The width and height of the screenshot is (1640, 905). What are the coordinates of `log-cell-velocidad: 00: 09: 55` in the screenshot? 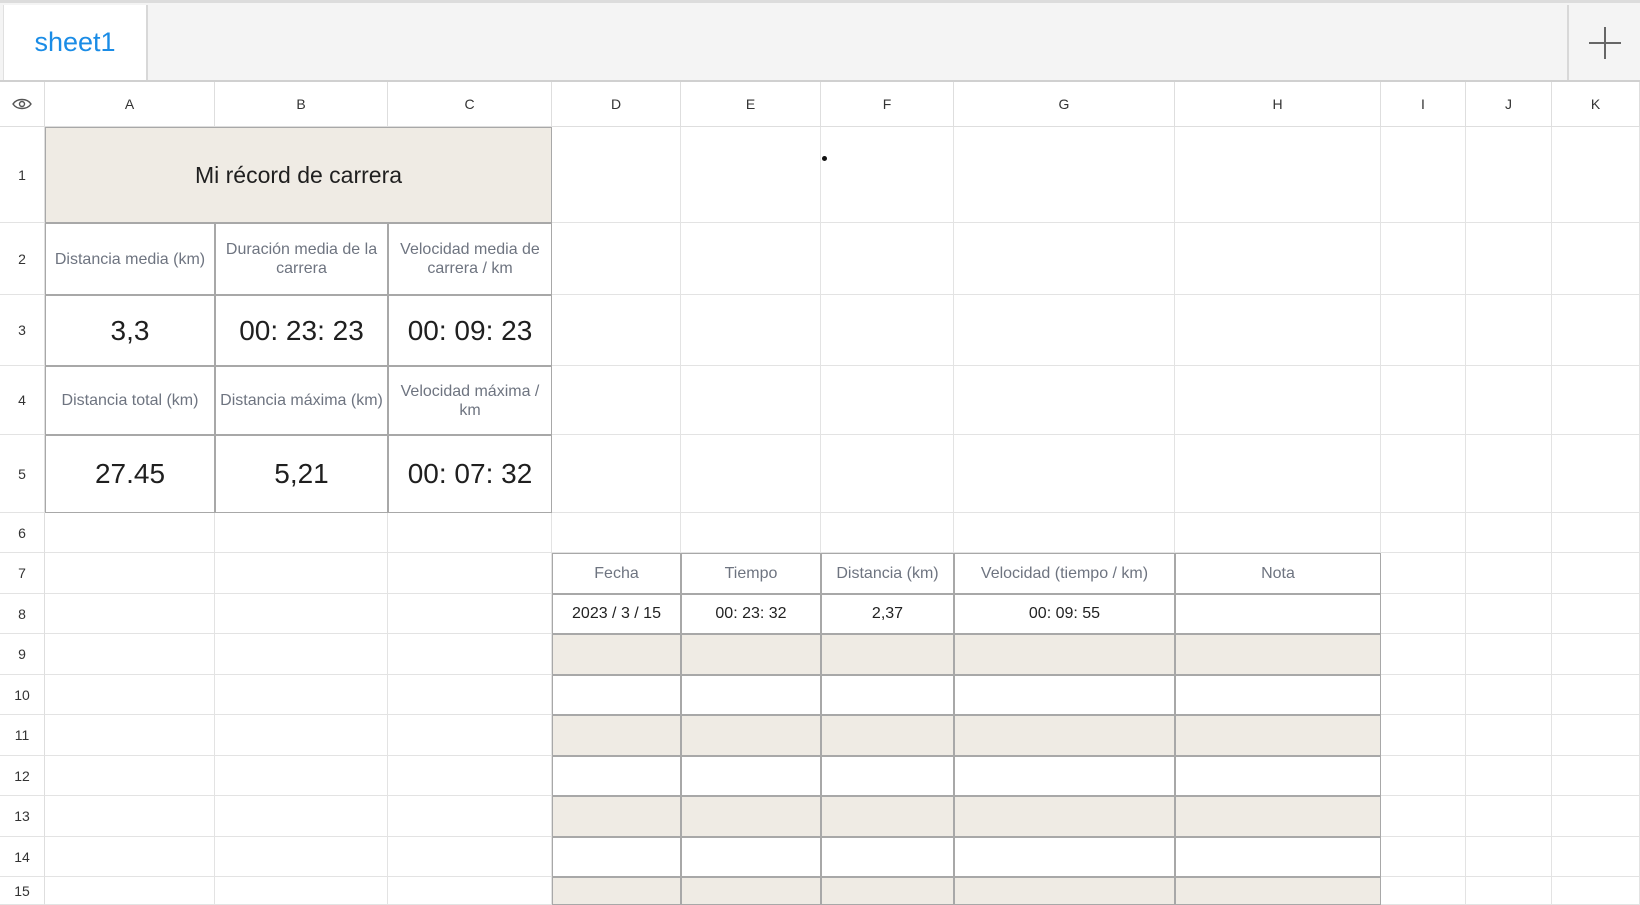 It's located at (1064, 614).